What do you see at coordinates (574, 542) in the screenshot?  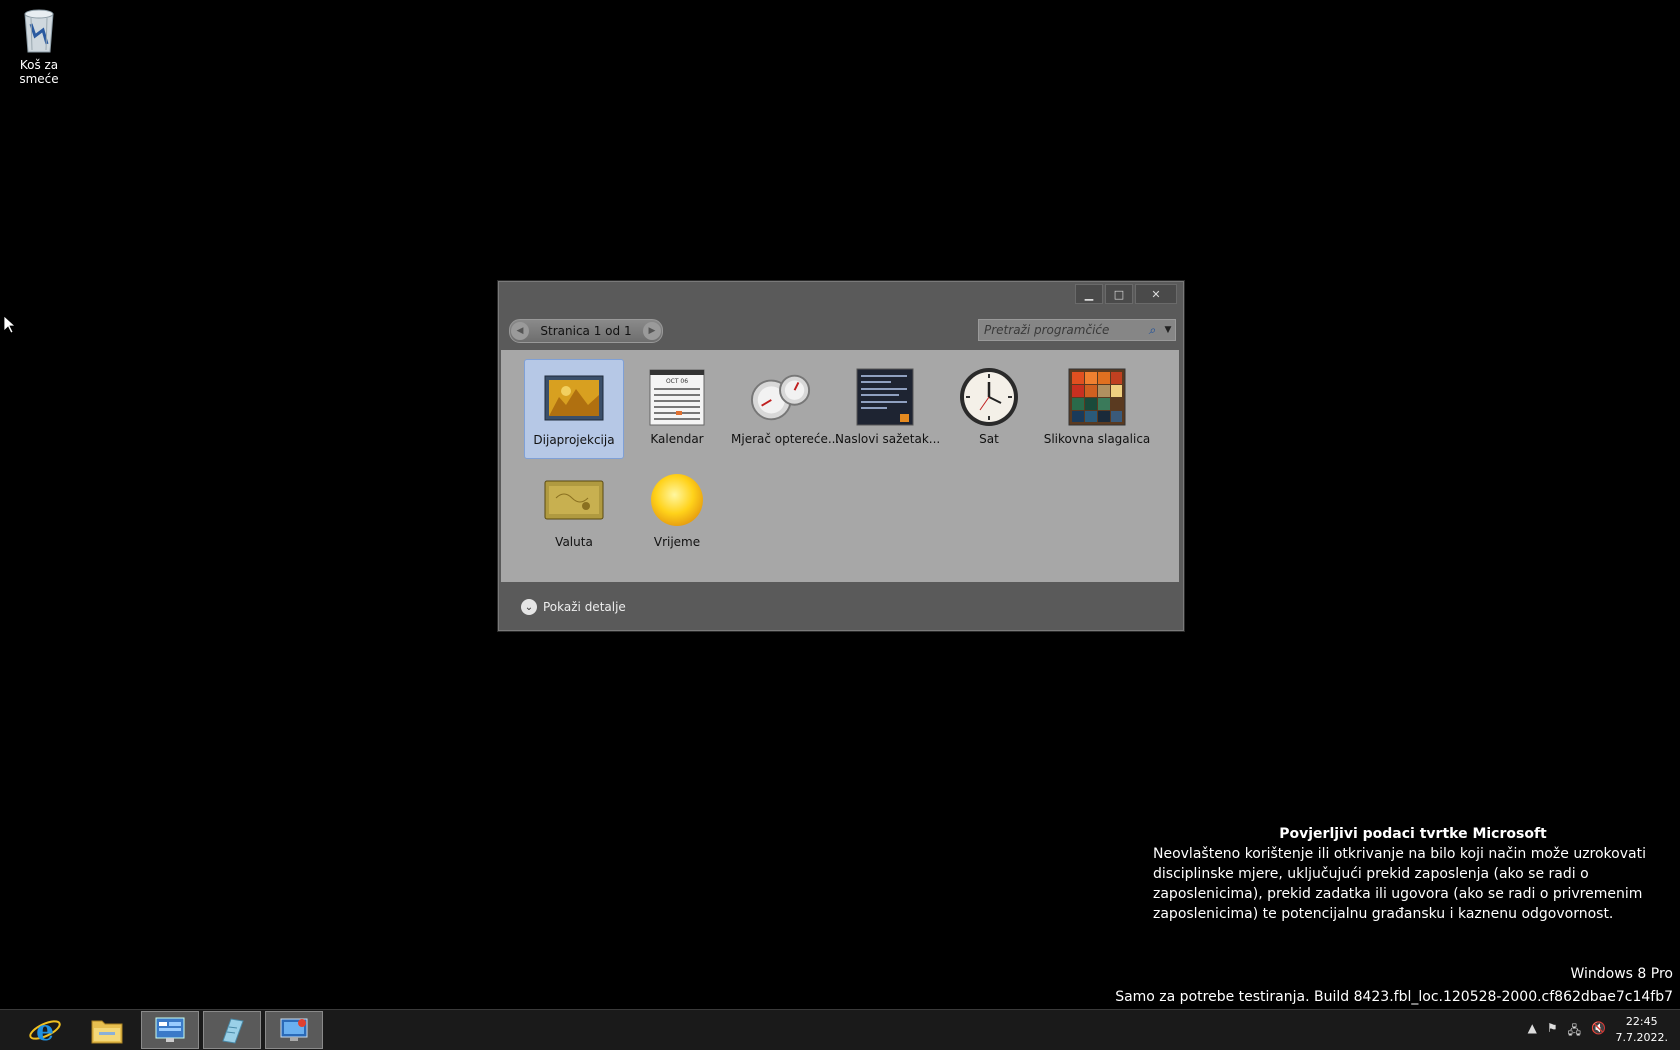 I see `gadget-label: Valuta` at bounding box center [574, 542].